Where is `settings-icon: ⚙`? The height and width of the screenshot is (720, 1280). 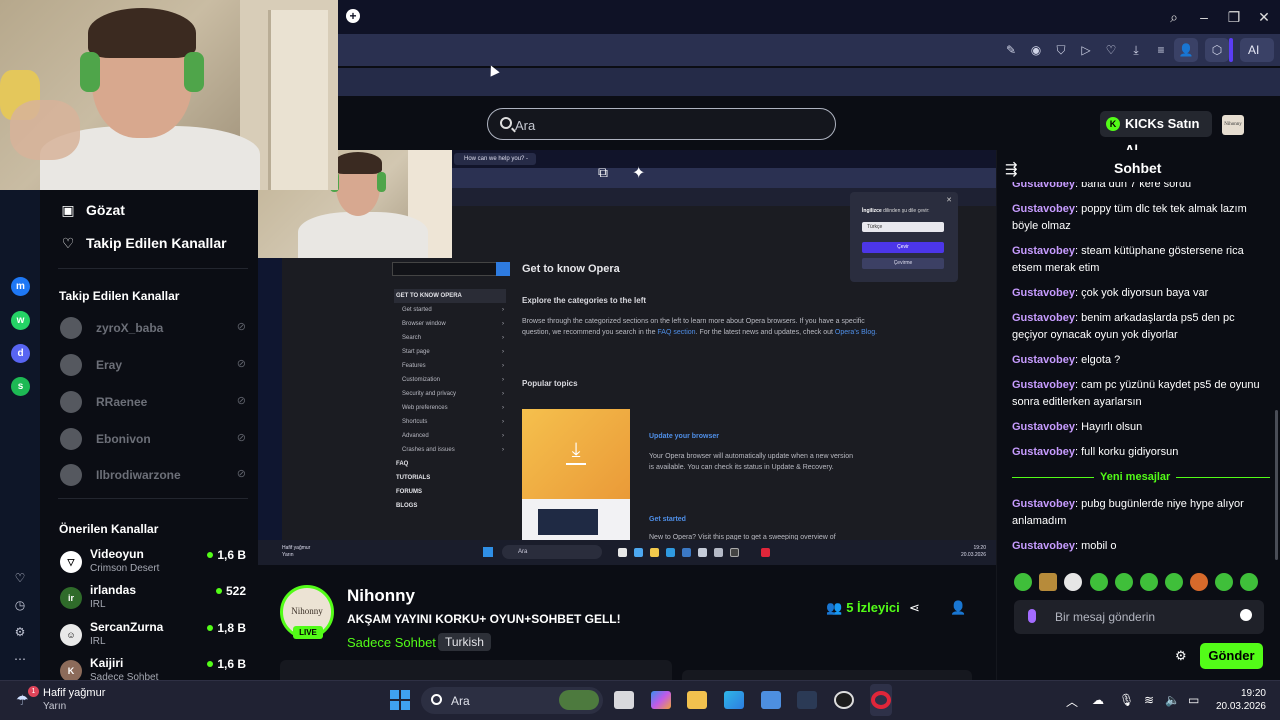 settings-icon: ⚙ is located at coordinates (20, 632).